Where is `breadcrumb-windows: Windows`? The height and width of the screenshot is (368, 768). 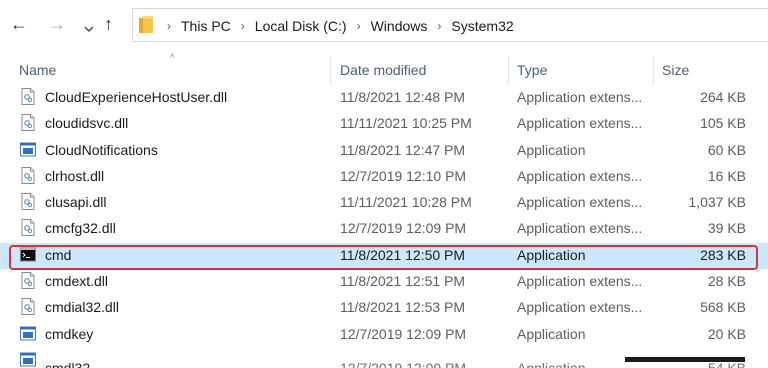 breadcrumb-windows: Windows is located at coordinates (399, 26).